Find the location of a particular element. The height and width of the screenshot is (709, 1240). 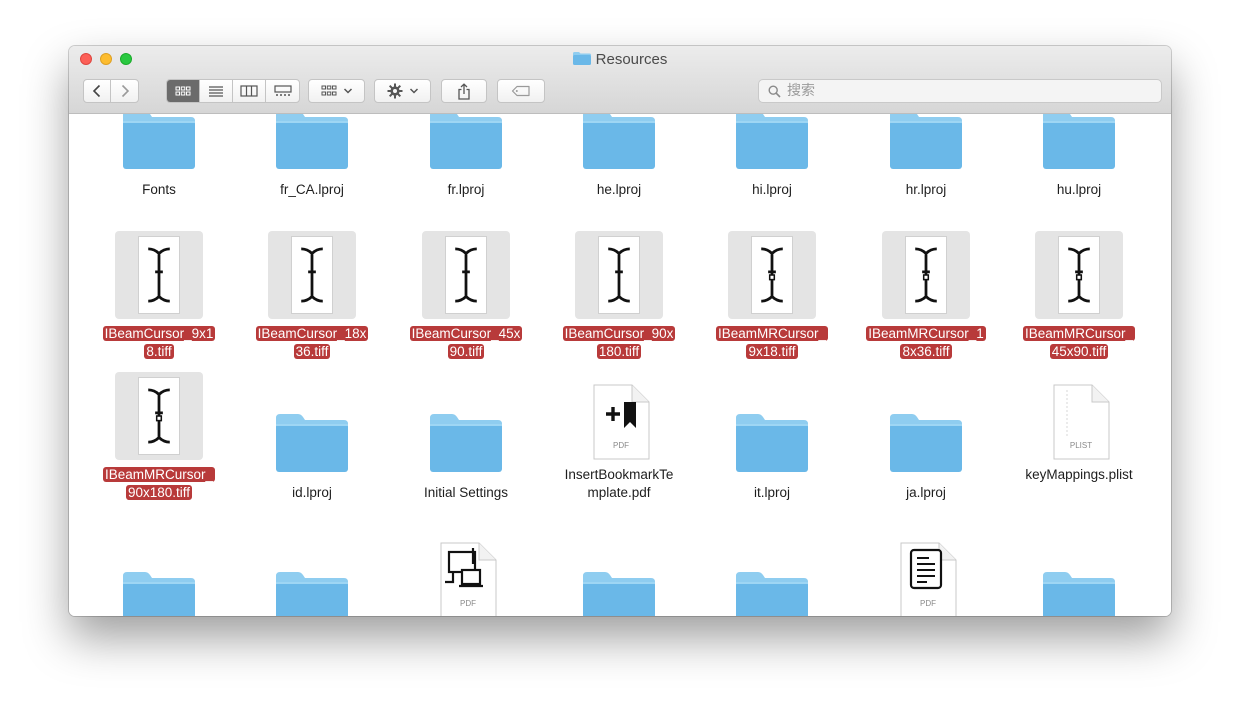

file-name-line: Fonts is located at coordinates (159, 189).